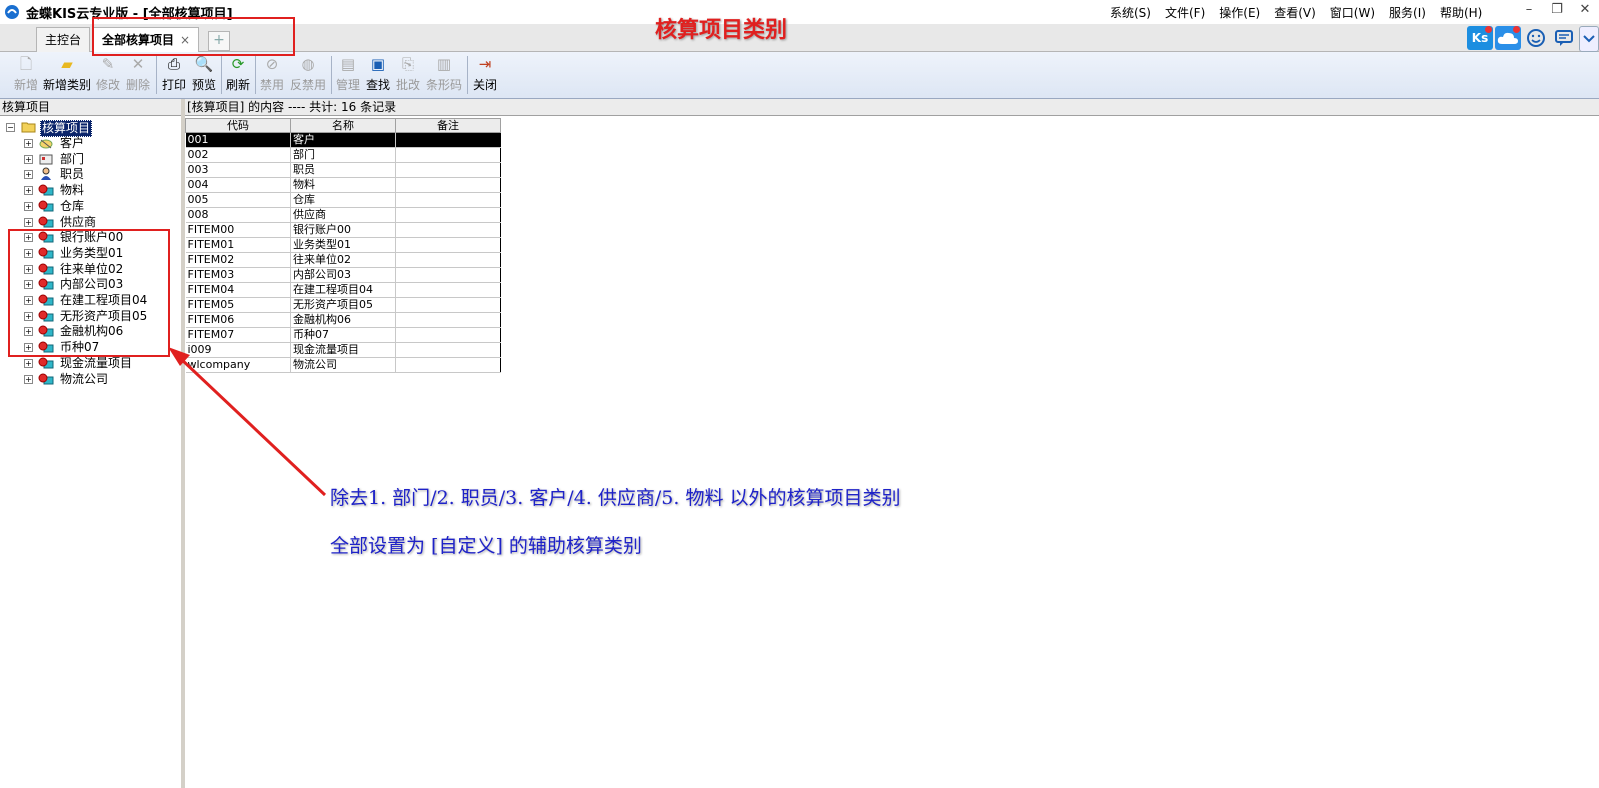  I want to click on barcode-button: ▥ 条形码, so click(444, 75).